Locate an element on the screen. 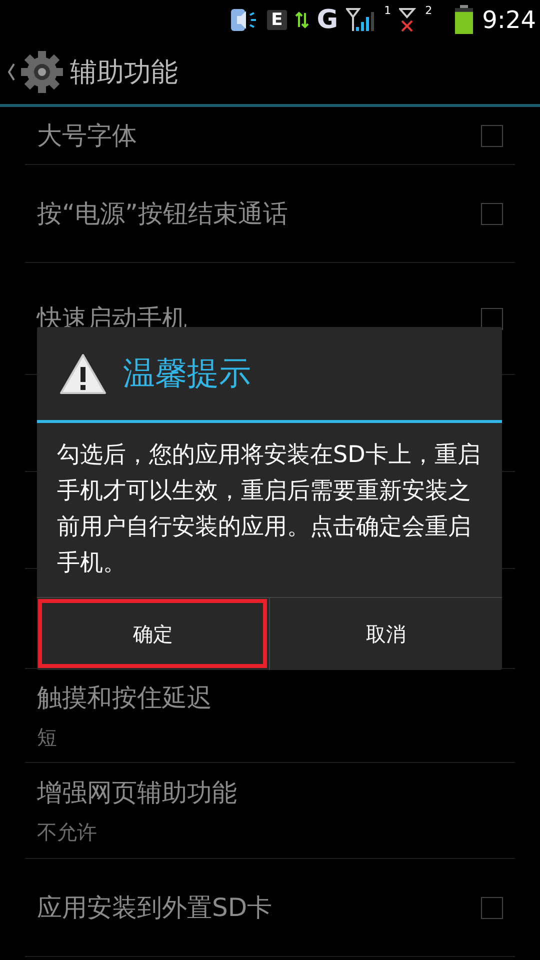  setting-title: 增强网页辅助功能 is located at coordinates (137, 792).